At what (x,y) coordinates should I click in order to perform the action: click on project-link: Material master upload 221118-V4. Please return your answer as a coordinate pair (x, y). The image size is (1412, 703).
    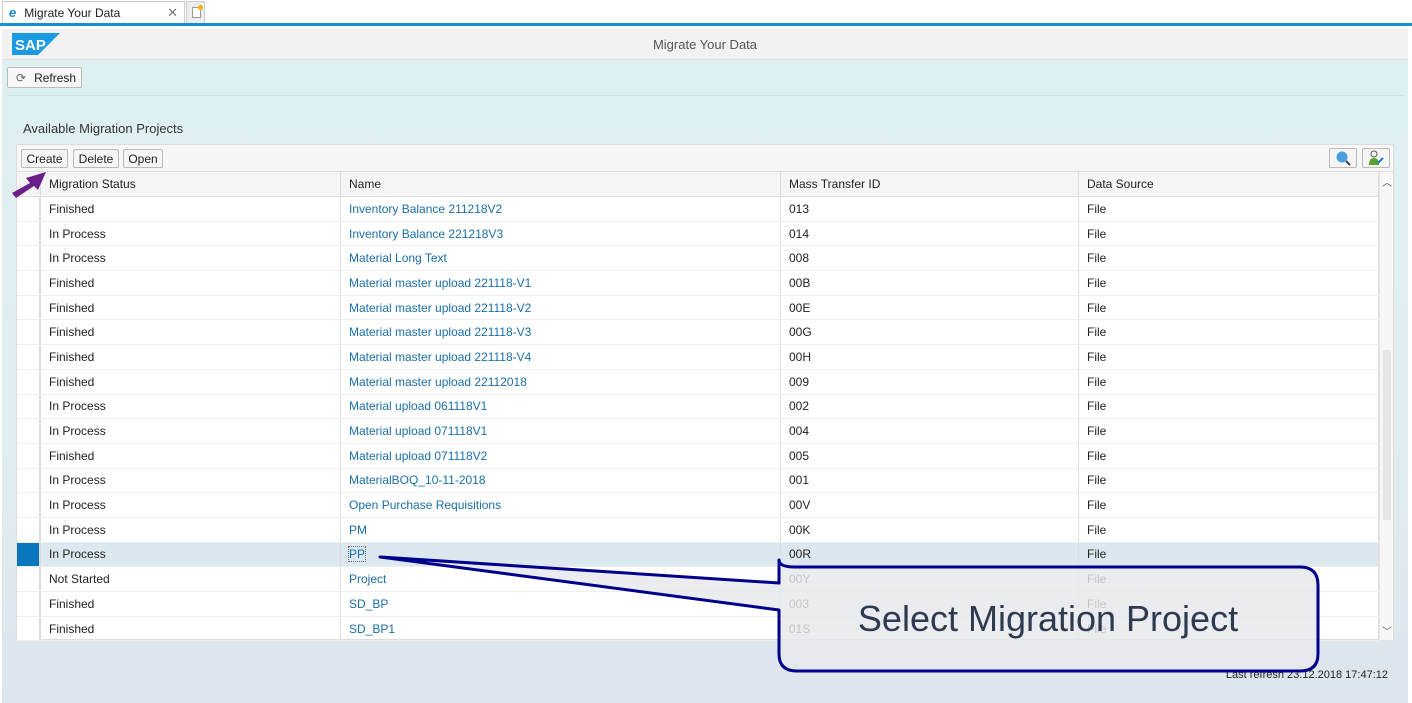
    Looking at the image, I should click on (440, 357).